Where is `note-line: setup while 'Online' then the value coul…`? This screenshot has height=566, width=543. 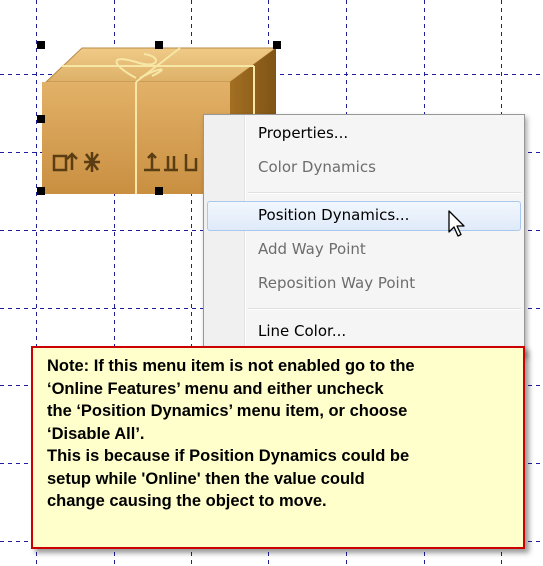 note-line: setup while 'Online' then the value coul… is located at coordinates (206, 478).